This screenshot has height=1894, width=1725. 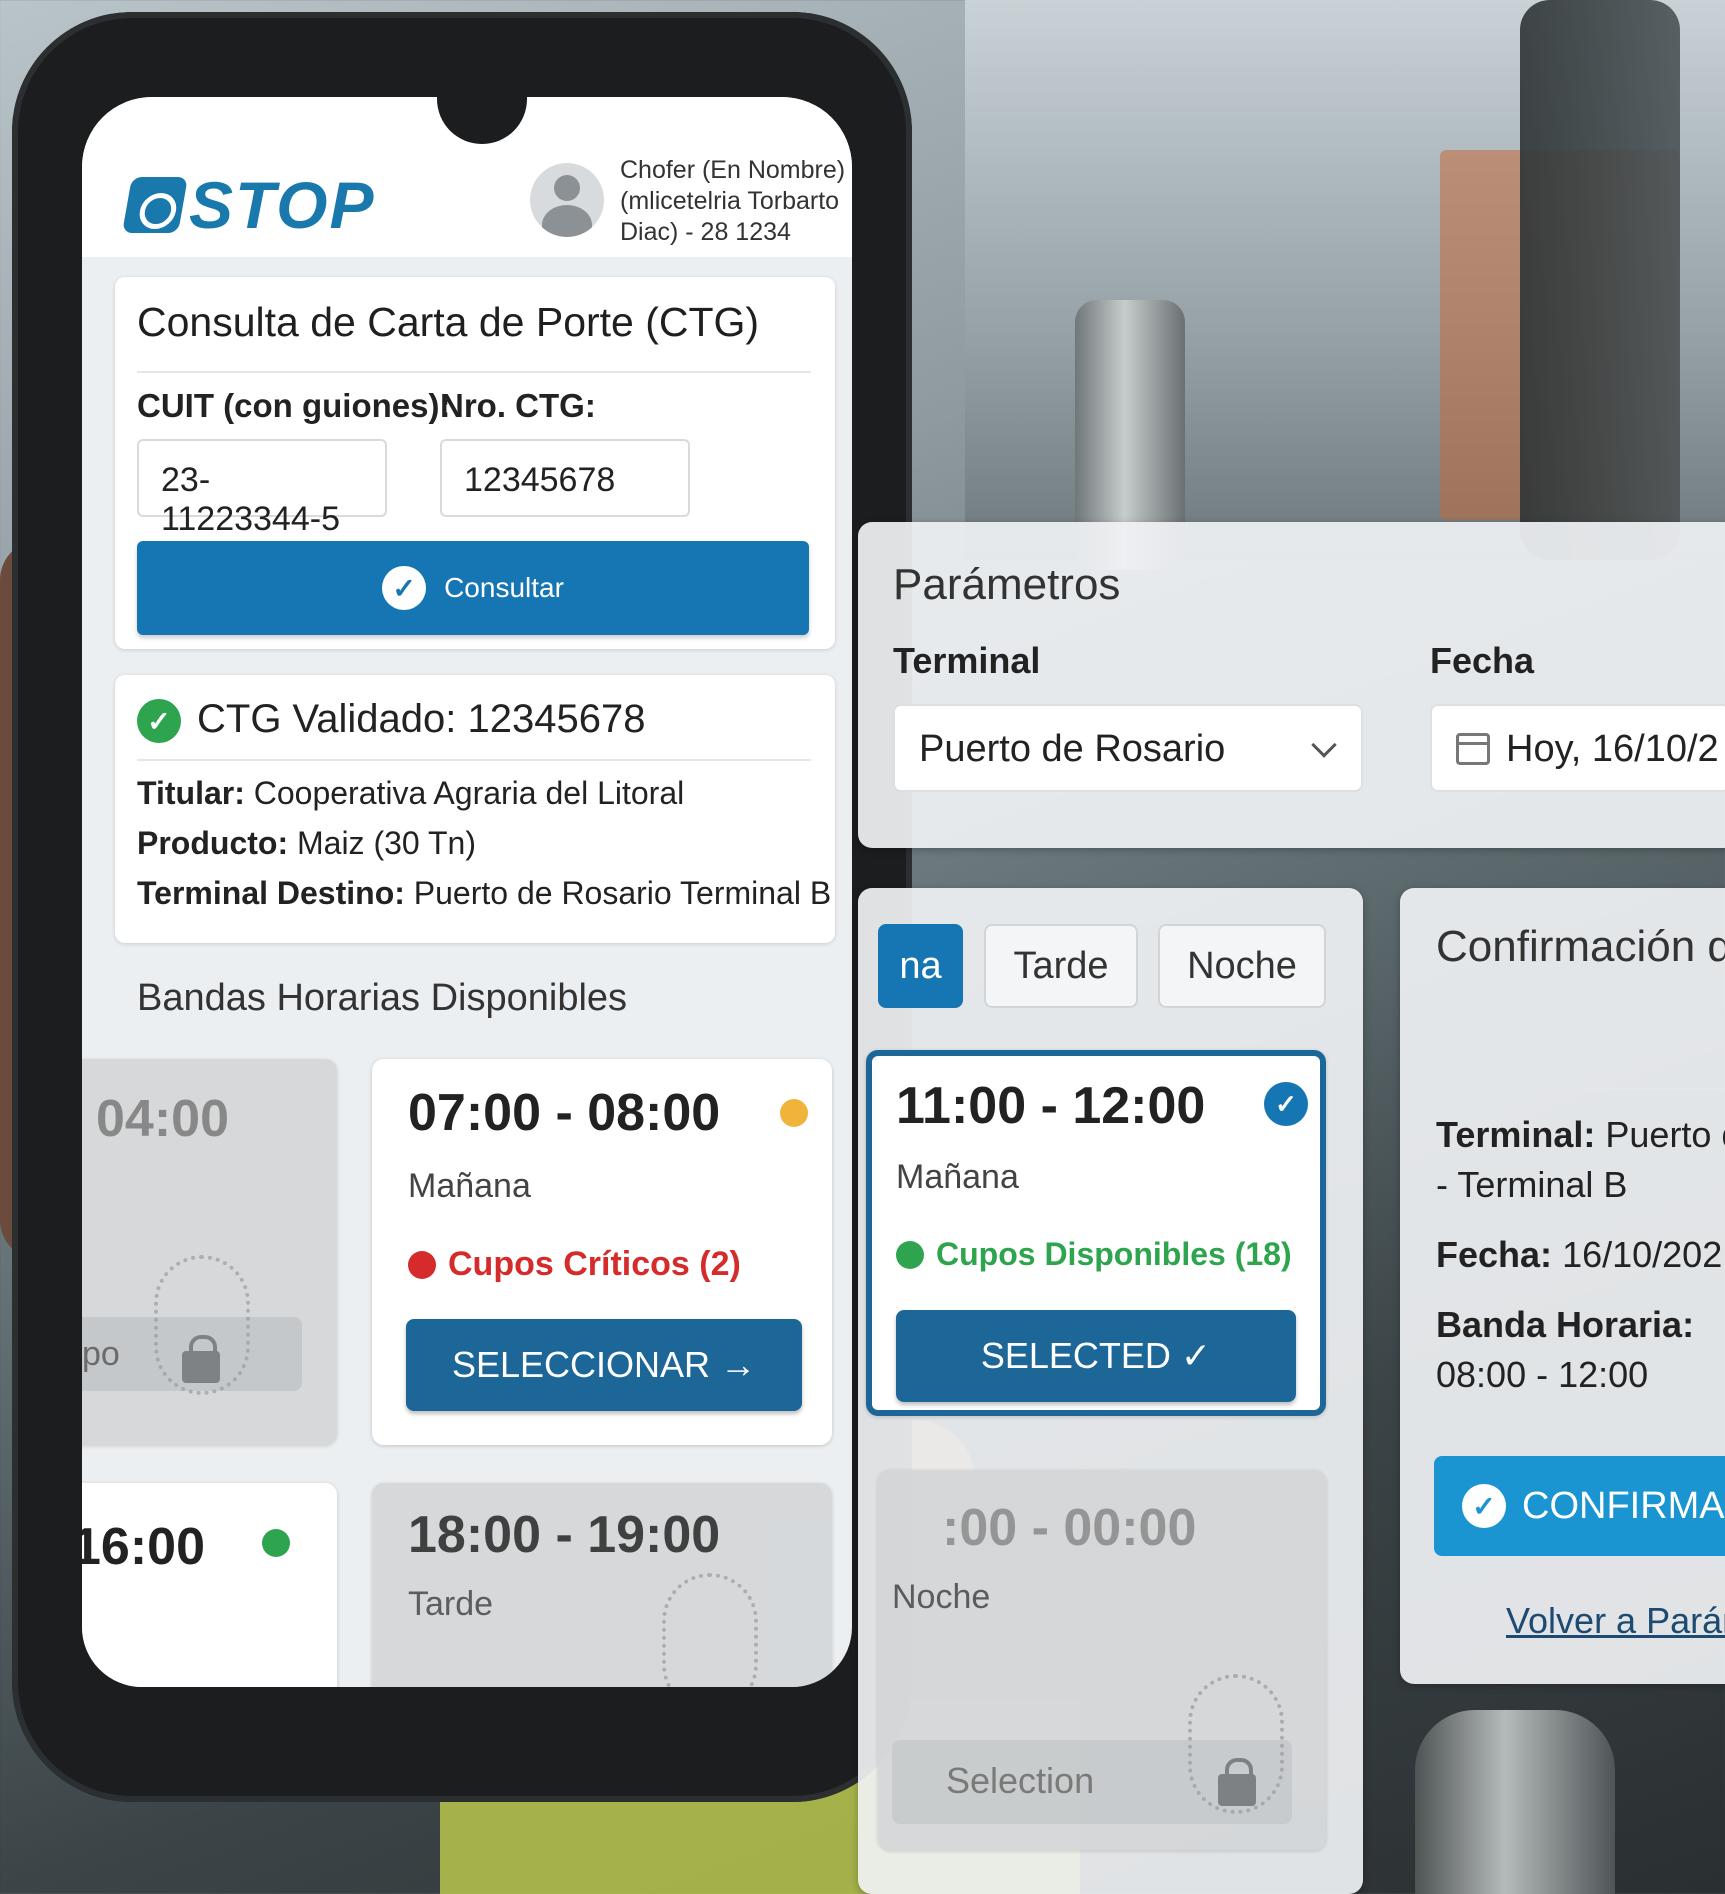 I want to click on ctg-result-title: CTG Validado: 12345678, so click(x=421, y=719).